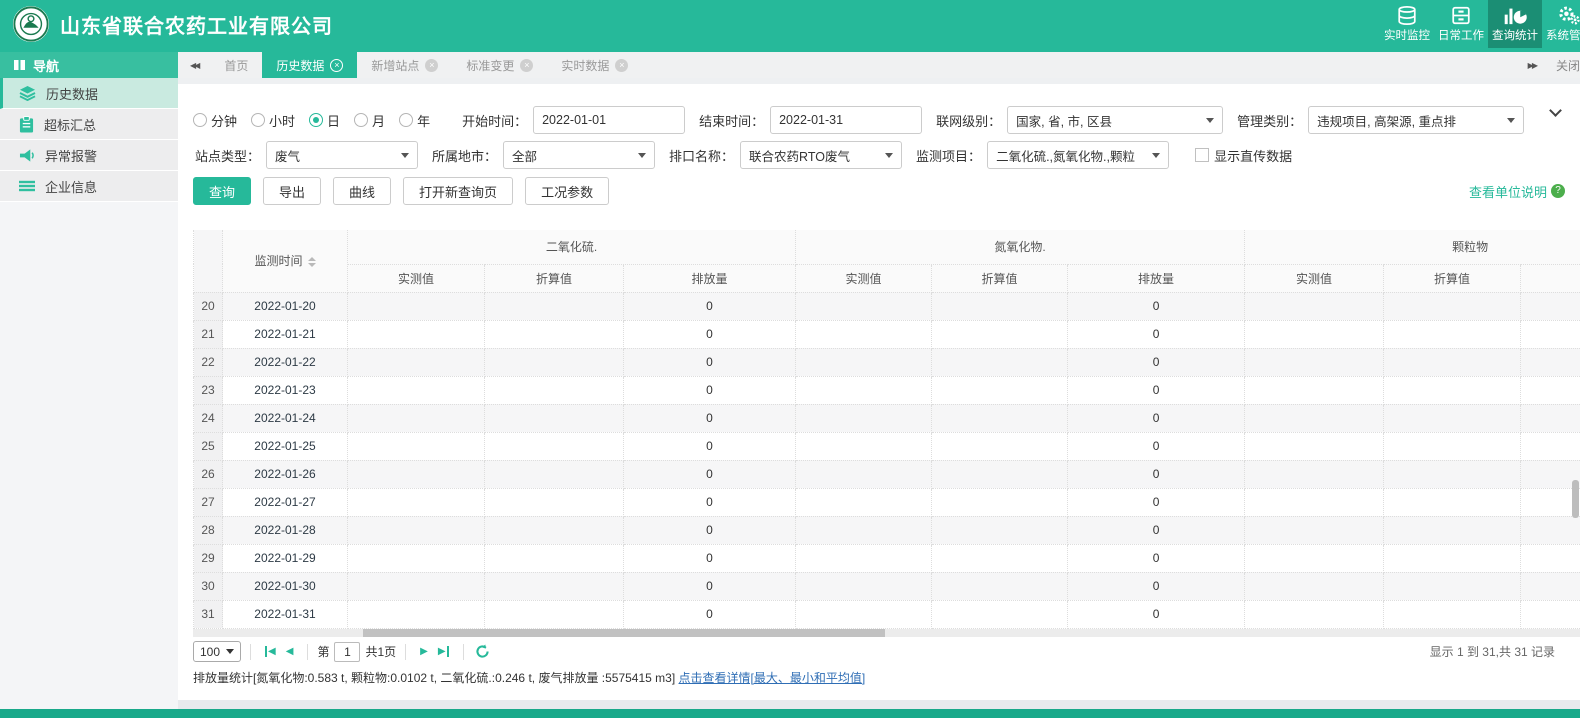  What do you see at coordinates (194, 65) in the screenshot?
I see `tabs-scroll-left-icon: ◀◀` at bounding box center [194, 65].